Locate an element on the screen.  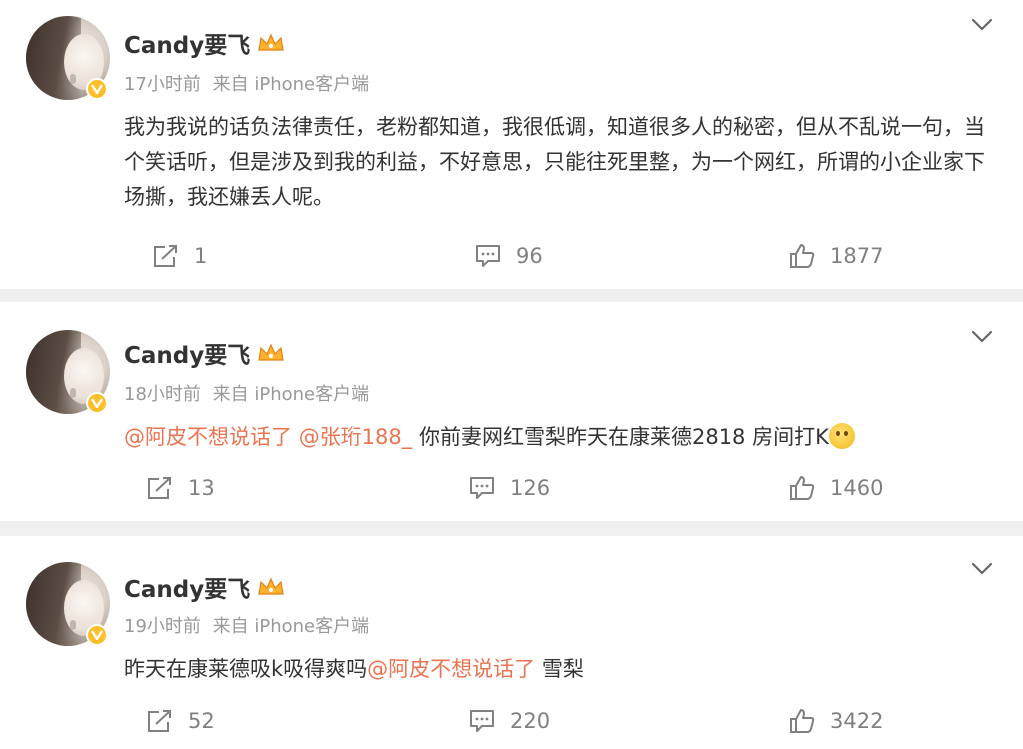
post-actions: 1 96 1877 is located at coordinates (511, 256).